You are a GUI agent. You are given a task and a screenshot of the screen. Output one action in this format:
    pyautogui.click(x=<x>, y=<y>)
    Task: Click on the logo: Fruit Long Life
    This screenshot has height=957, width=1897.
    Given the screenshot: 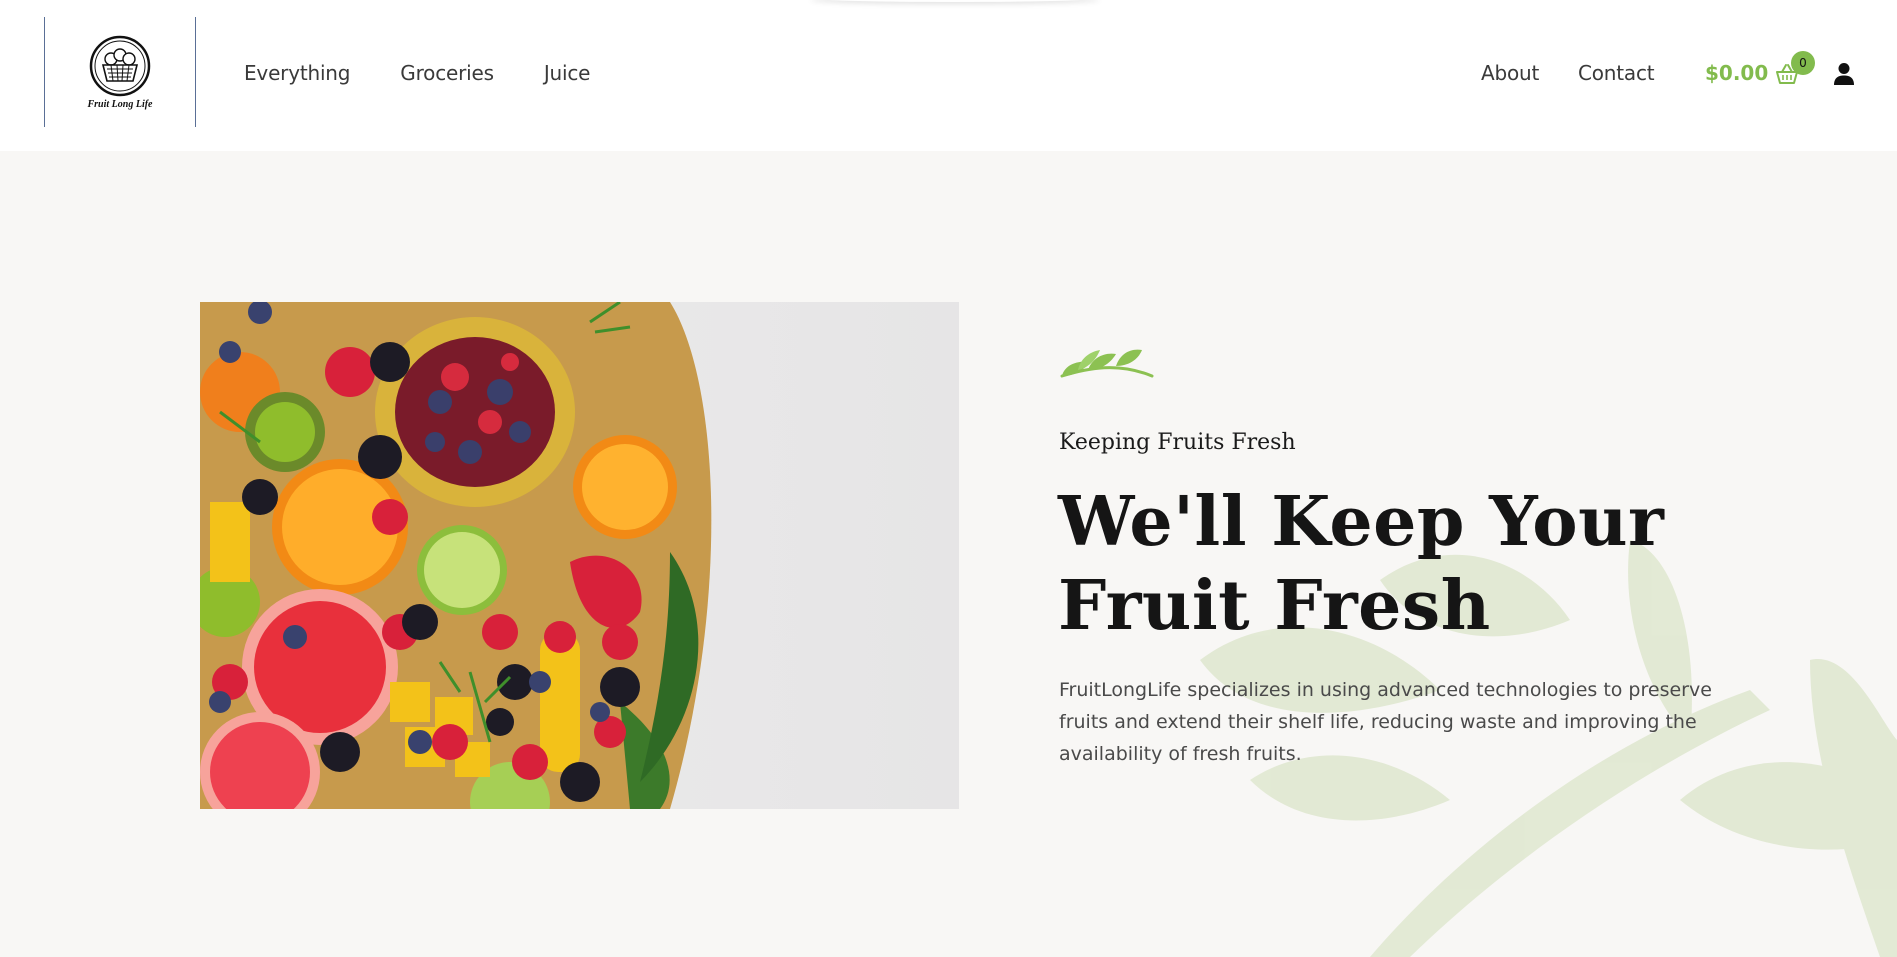 What is the action you would take?
    pyautogui.click(x=120, y=72)
    